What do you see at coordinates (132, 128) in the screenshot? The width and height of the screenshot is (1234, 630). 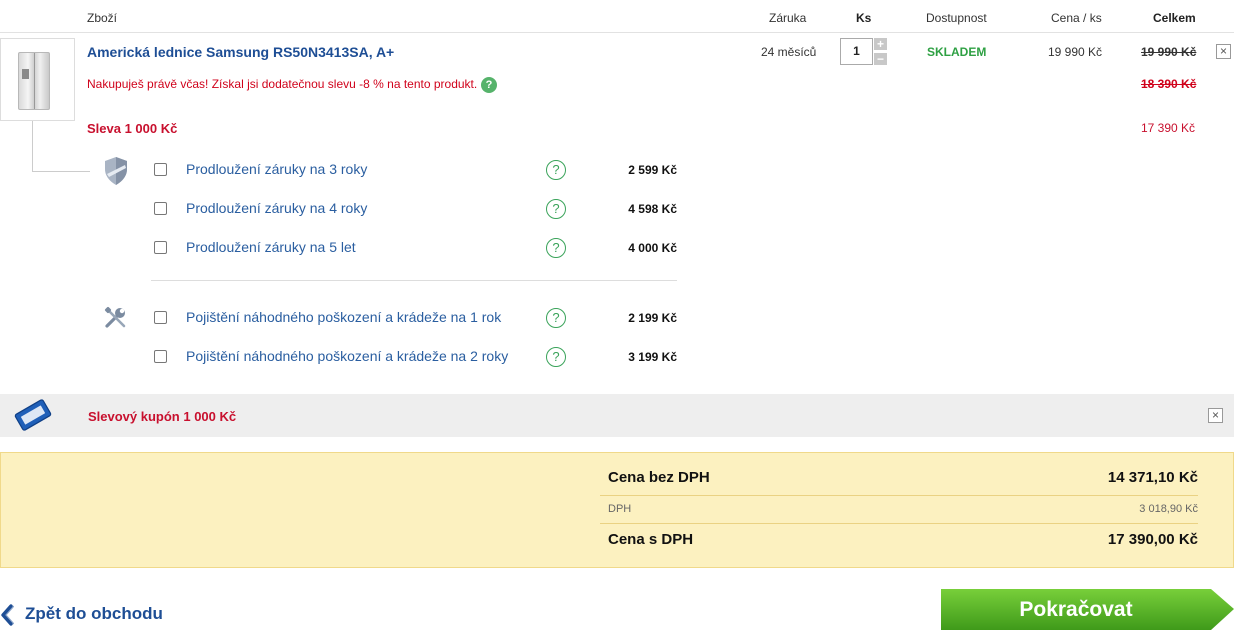 I see `discount-label: Sleva 1 000 Kč` at bounding box center [132, 128].